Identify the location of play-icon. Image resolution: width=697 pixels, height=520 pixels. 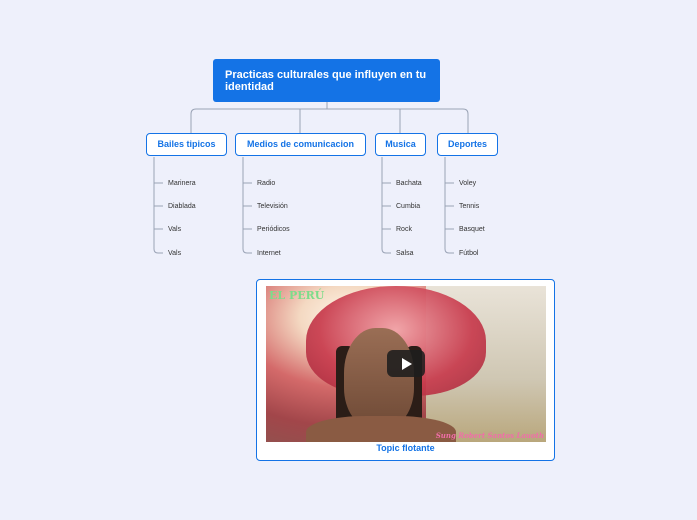
(406, 363).